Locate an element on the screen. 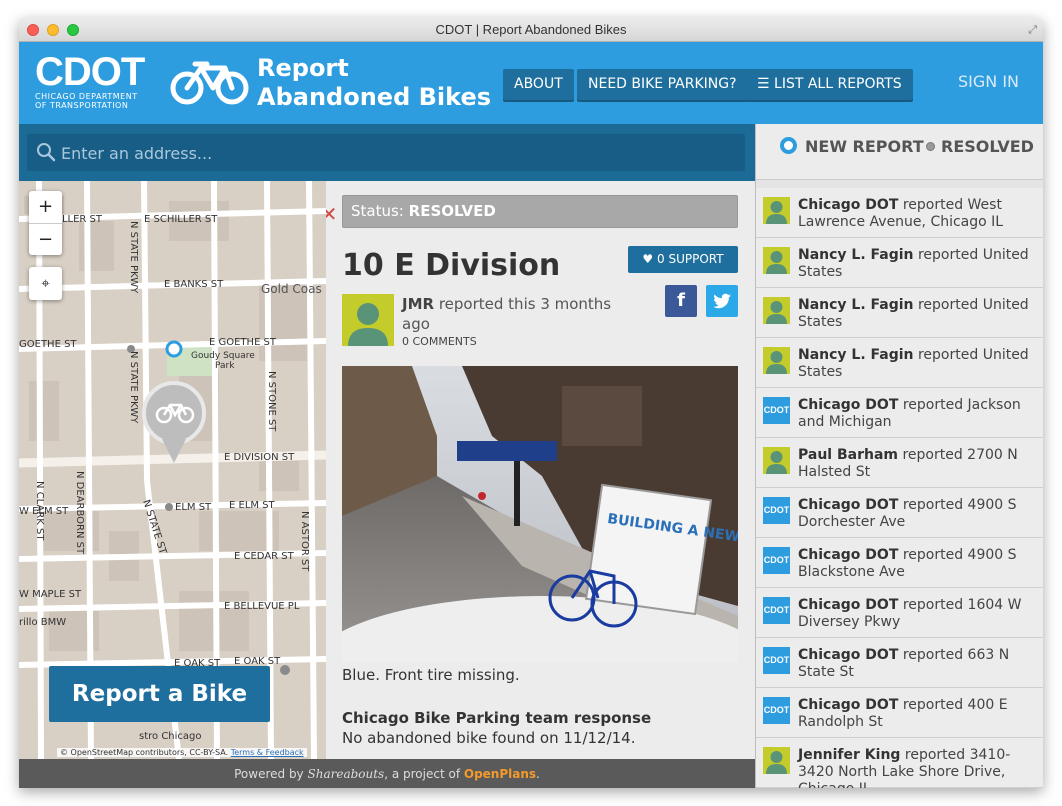 This screenshot has width=1062, height=806. report-list-item: CDOT Chicago DOT reported 663 N State St is located at coordinates (899, 663).